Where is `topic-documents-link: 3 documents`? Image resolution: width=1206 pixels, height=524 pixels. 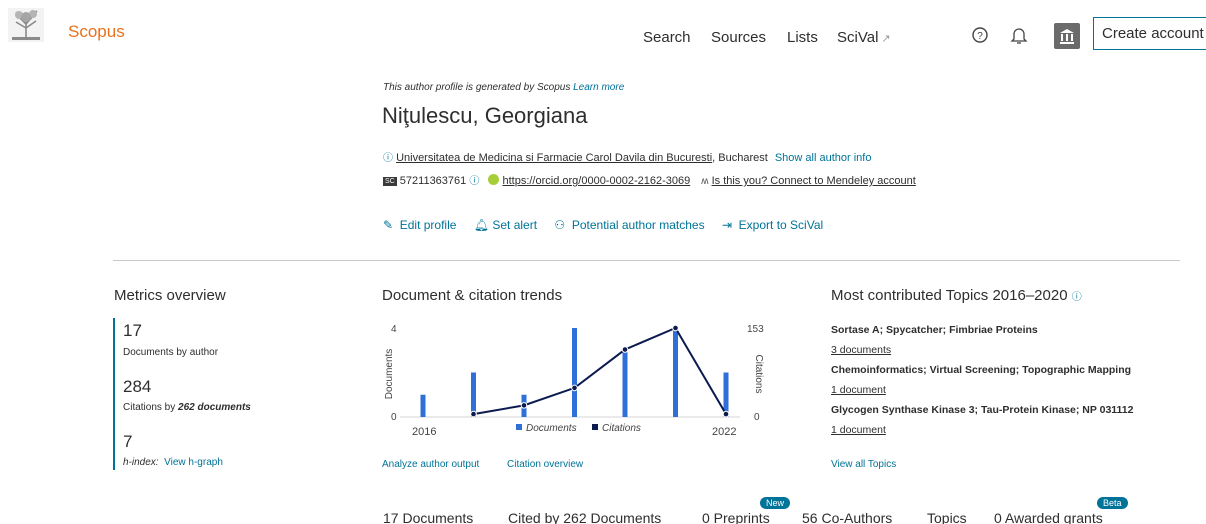
topic-documents-link: 3 documents is located at coordinates (861, 350).